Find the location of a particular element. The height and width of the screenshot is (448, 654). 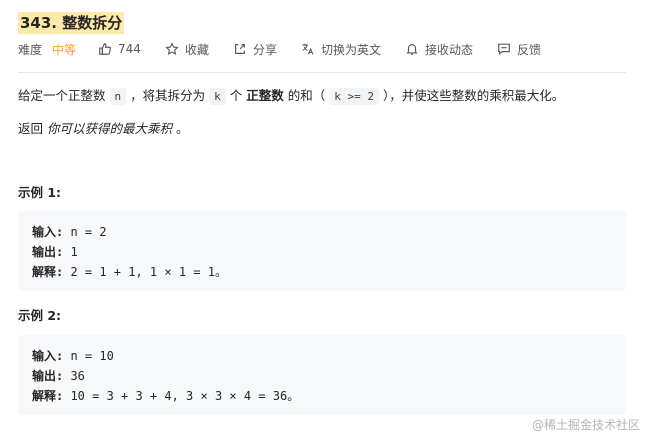

output-value: 36 is located at coordinates (74, 376).